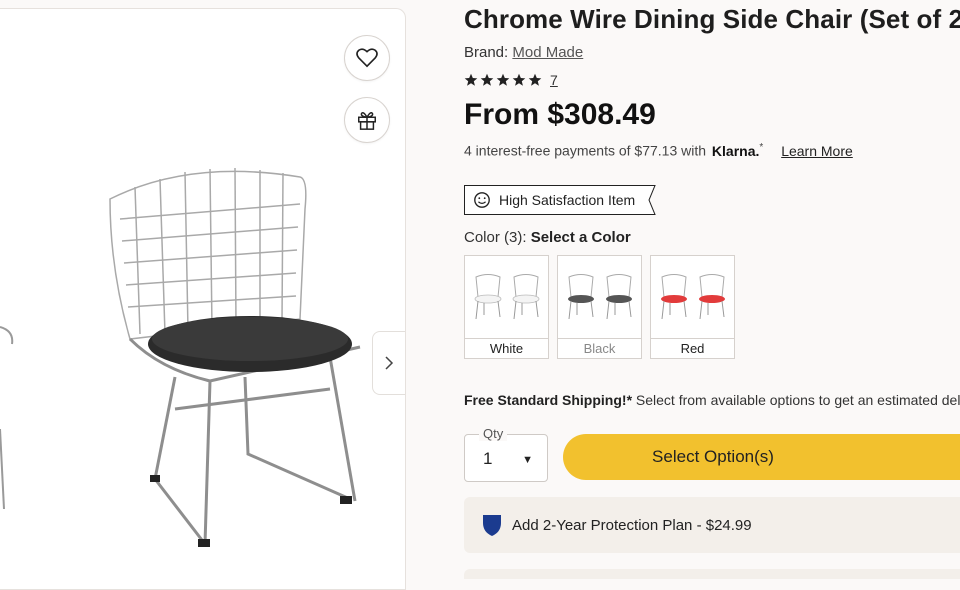 The width and height of the screenshot is (960, 590). I want to click on high-satisfaction-badge: High Satisfaction Item, so click(560, 200).